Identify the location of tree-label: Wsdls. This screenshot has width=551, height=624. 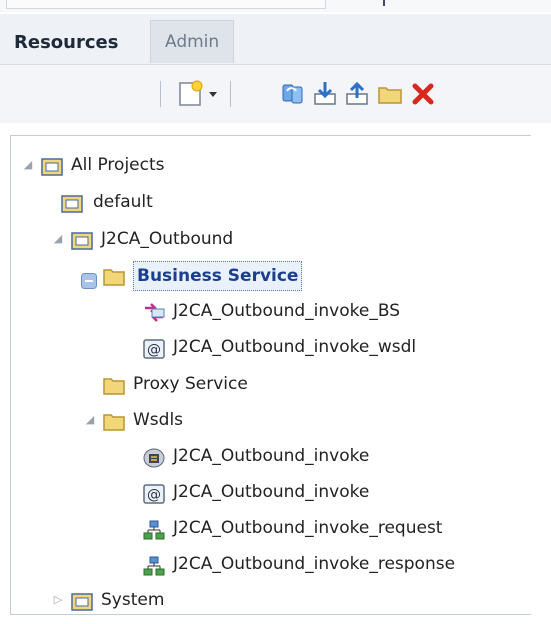
(158, 420).